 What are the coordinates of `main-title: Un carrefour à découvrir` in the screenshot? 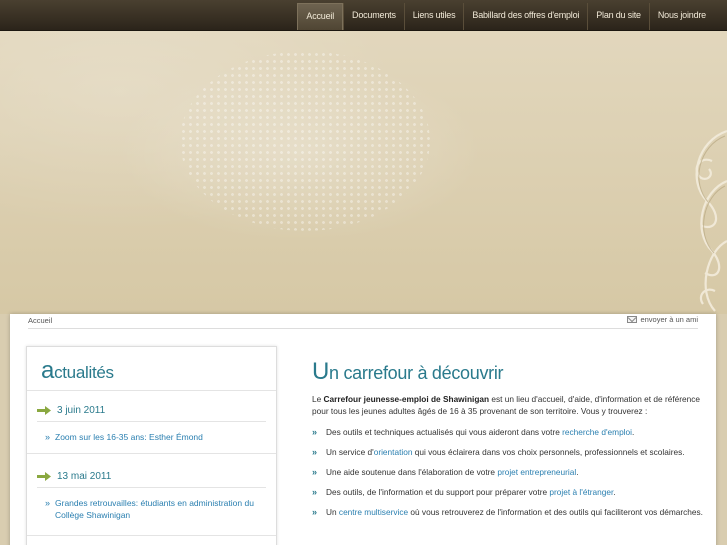 It's located at (408, 372).